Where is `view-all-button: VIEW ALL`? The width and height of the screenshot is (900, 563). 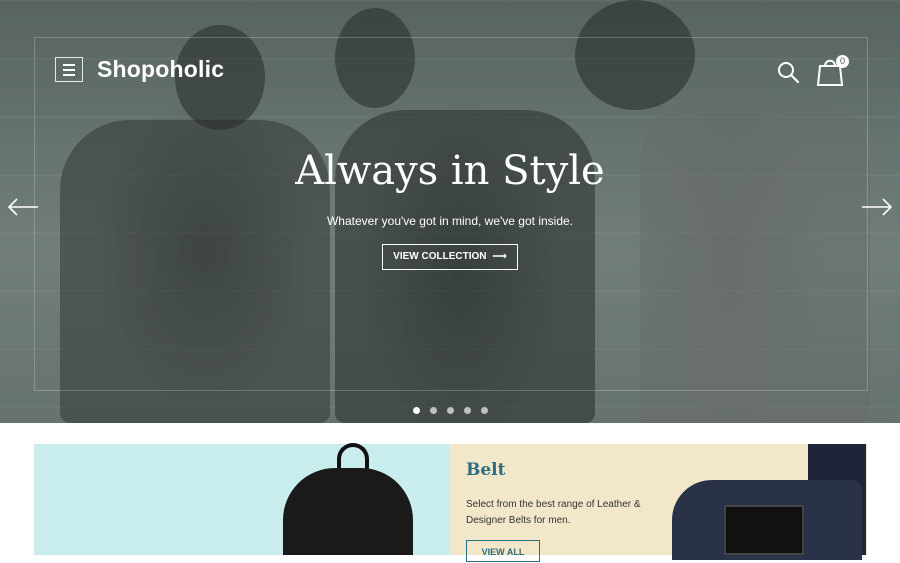
view-all-button: VIEW ALL is located at coordinates (503, 551).